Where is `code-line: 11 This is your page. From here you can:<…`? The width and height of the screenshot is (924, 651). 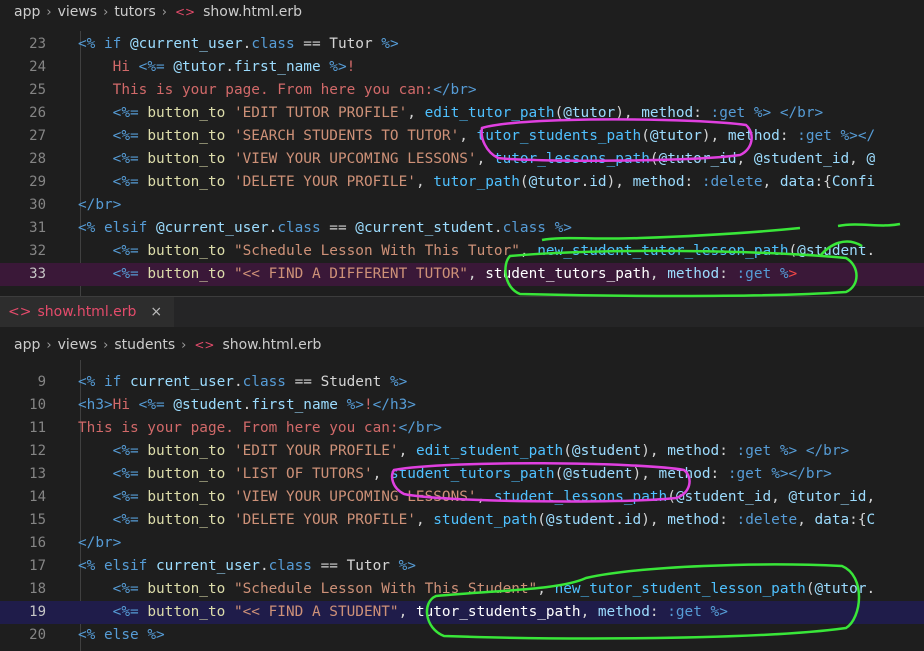 code-line: 11 This is your page. From here you can:<… is located at coordinates (462, 428).